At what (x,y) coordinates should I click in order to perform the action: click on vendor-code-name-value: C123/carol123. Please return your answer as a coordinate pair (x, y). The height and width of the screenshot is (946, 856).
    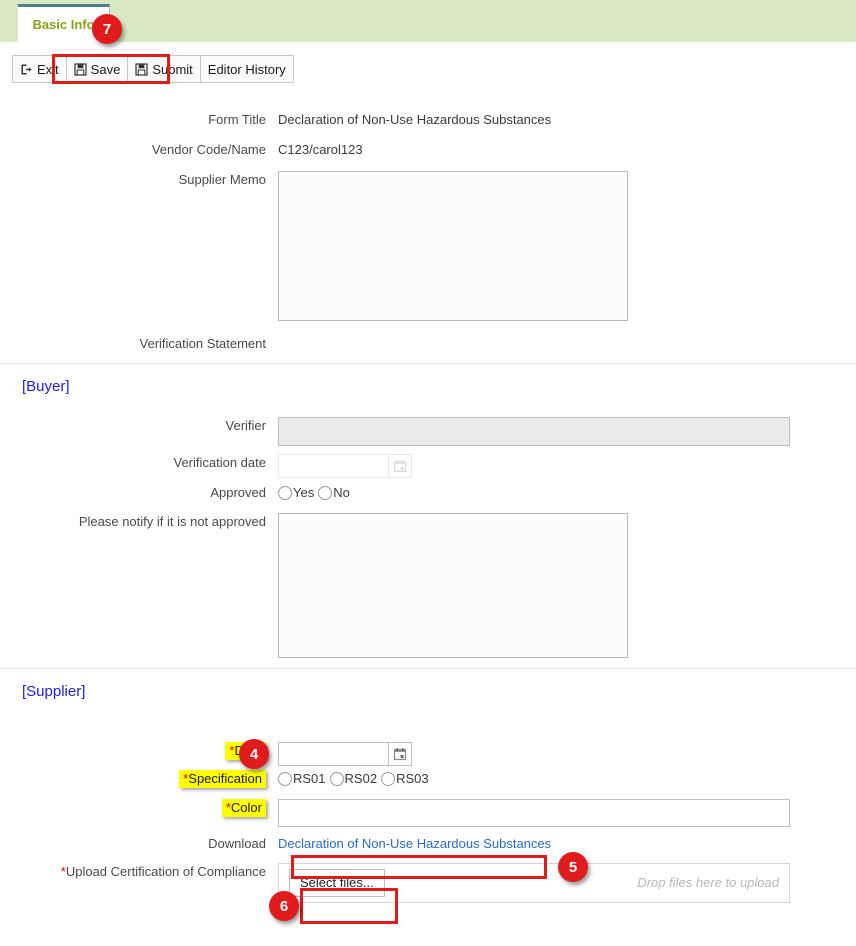
    Looking at the image, I should click on (320, 149).